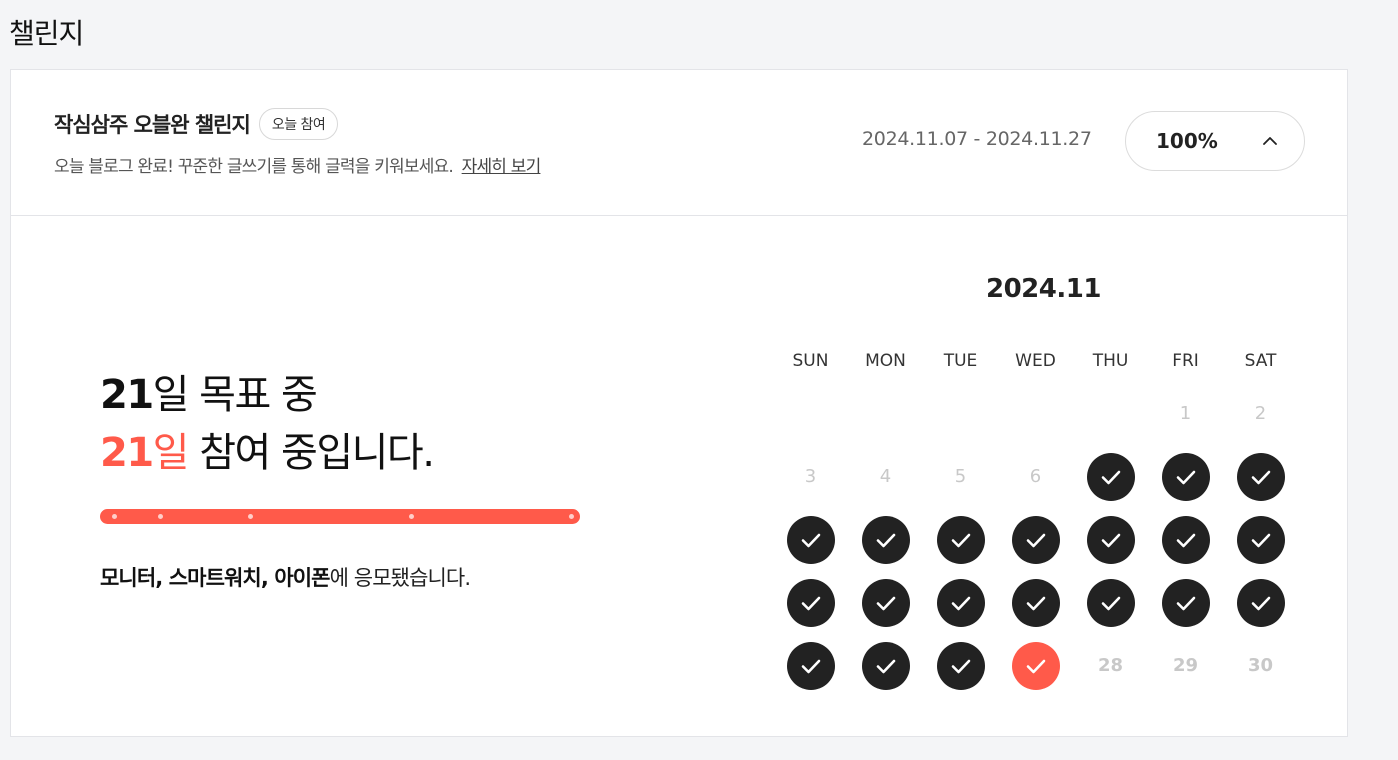  Describe the element at coordinates (46, 33) in the screenshot. I see `page-title: 챌린지` at that location.